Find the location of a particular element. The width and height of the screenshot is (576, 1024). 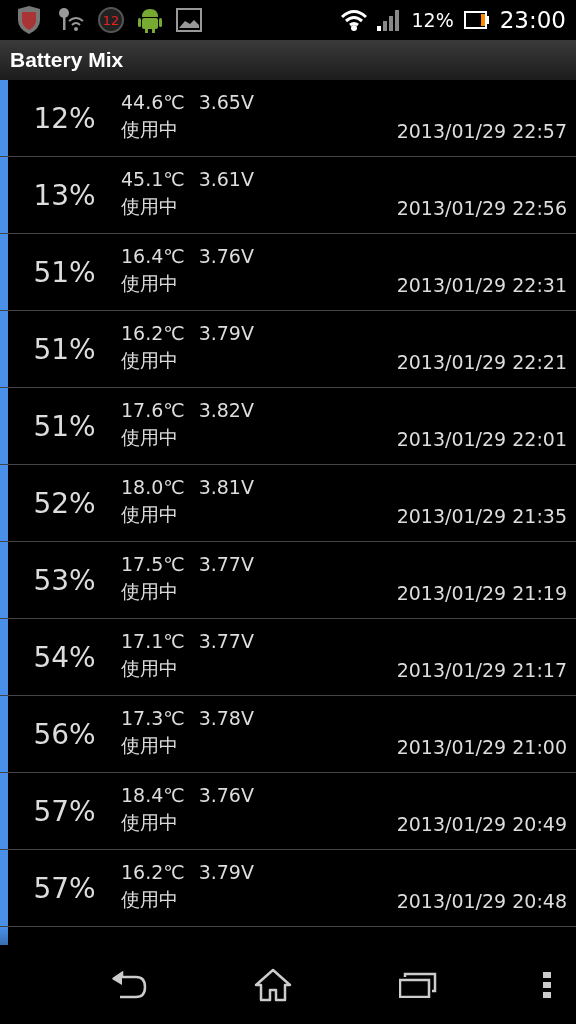

battery-level: 12% is located at coordinates (64, 118).